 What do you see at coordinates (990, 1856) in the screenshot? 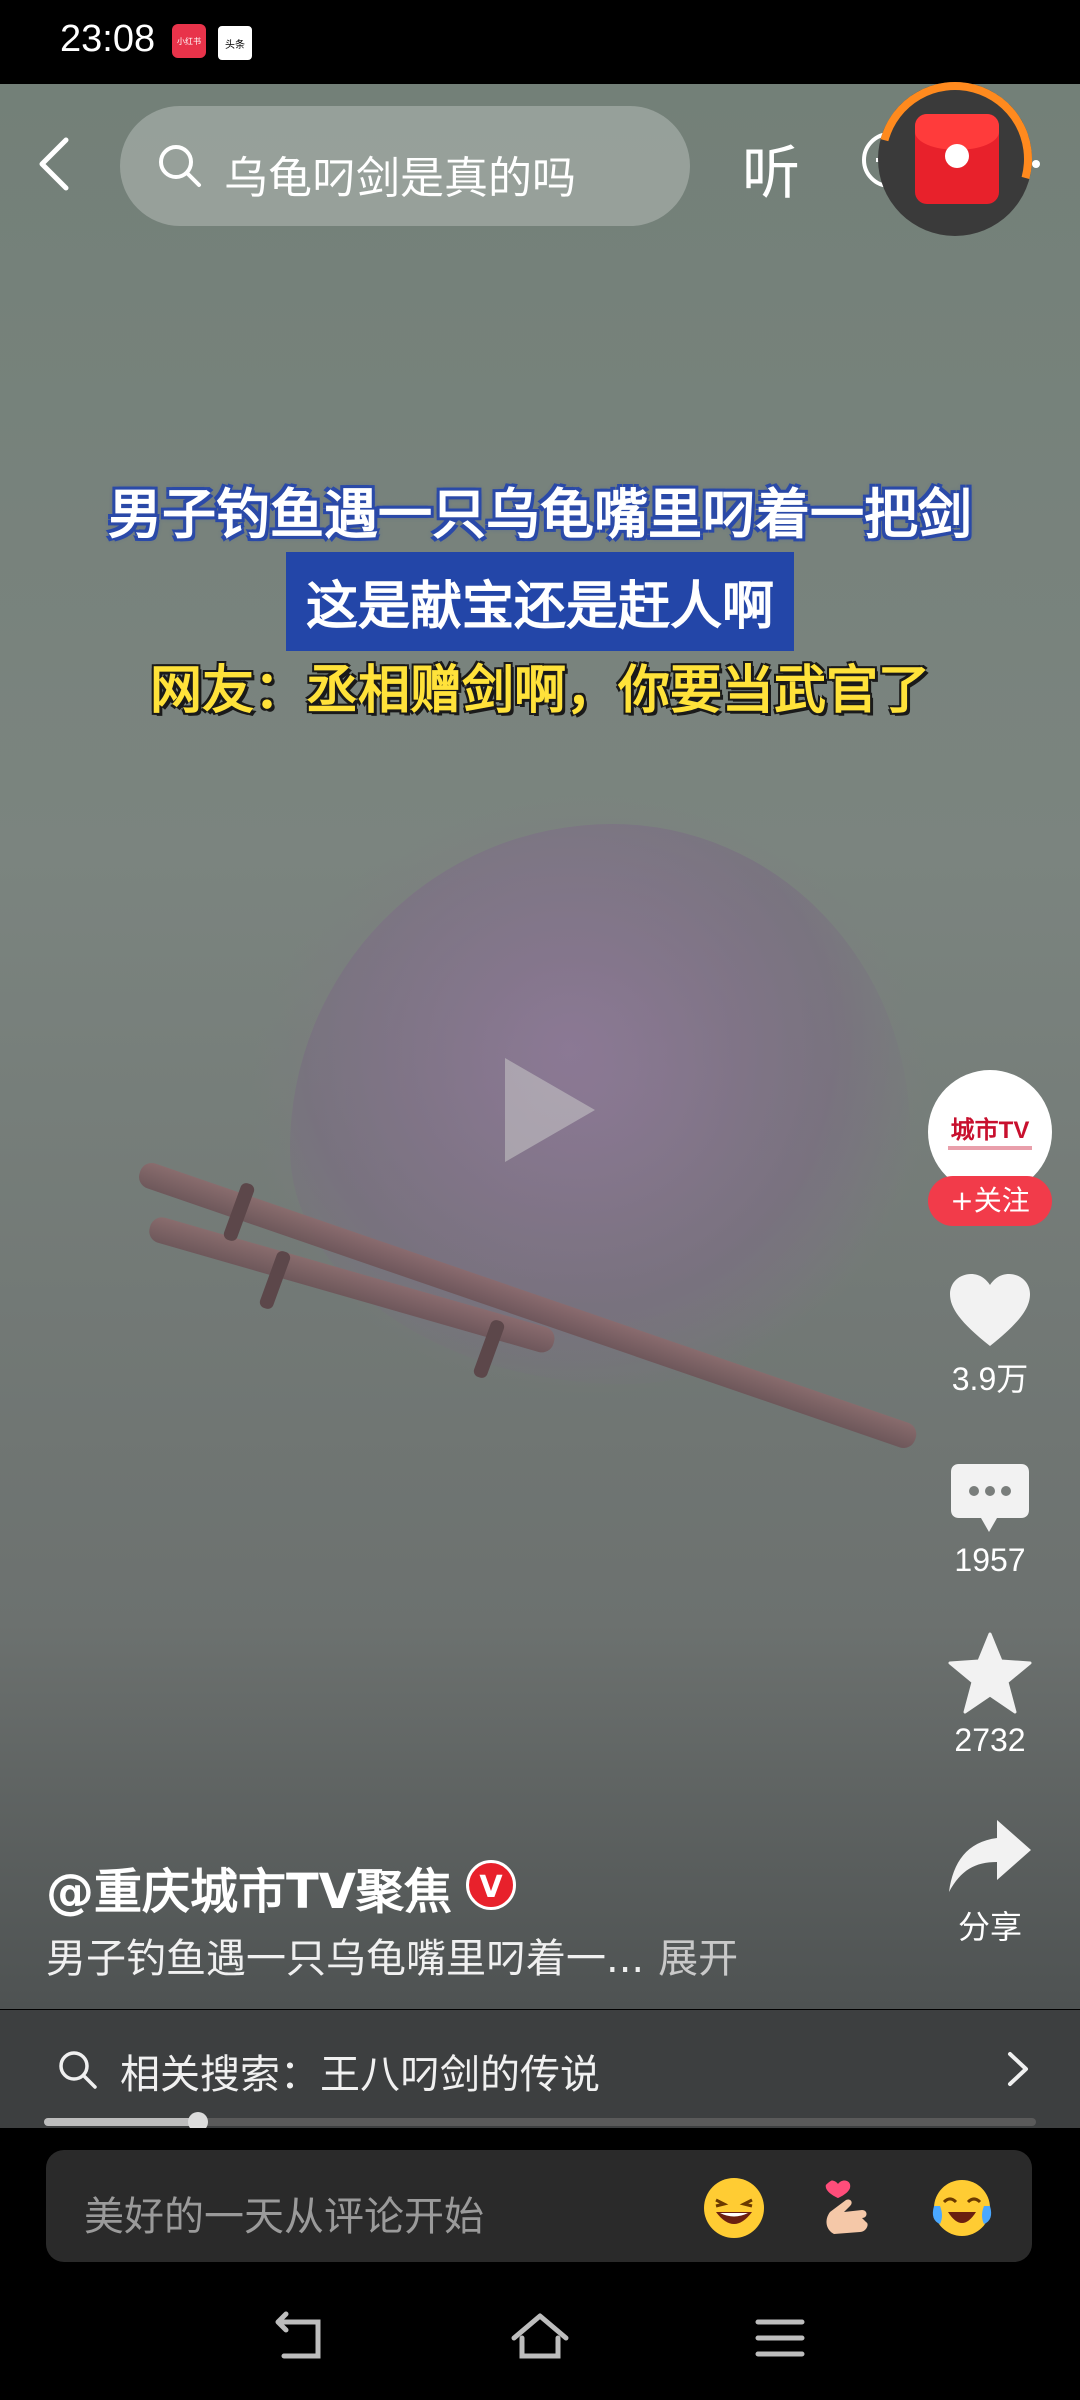
I see `share-icon` at bounding box center [990, 1856].